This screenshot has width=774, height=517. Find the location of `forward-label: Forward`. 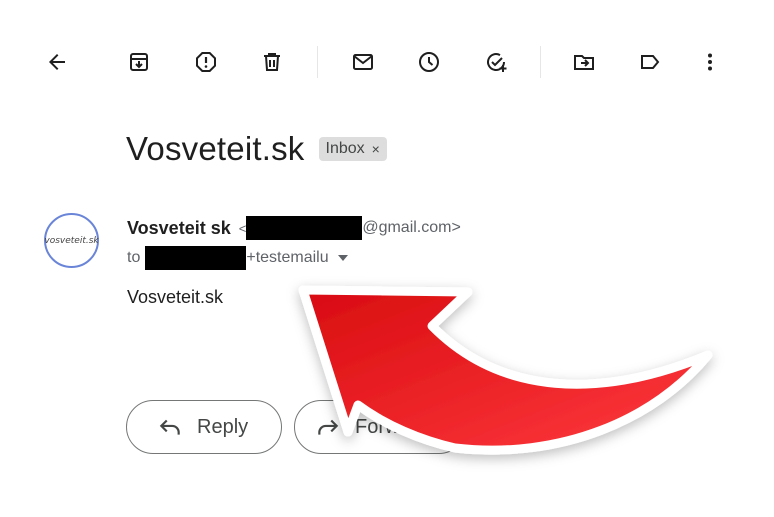

forward-label: Forward is located at coordinates (392, 426).